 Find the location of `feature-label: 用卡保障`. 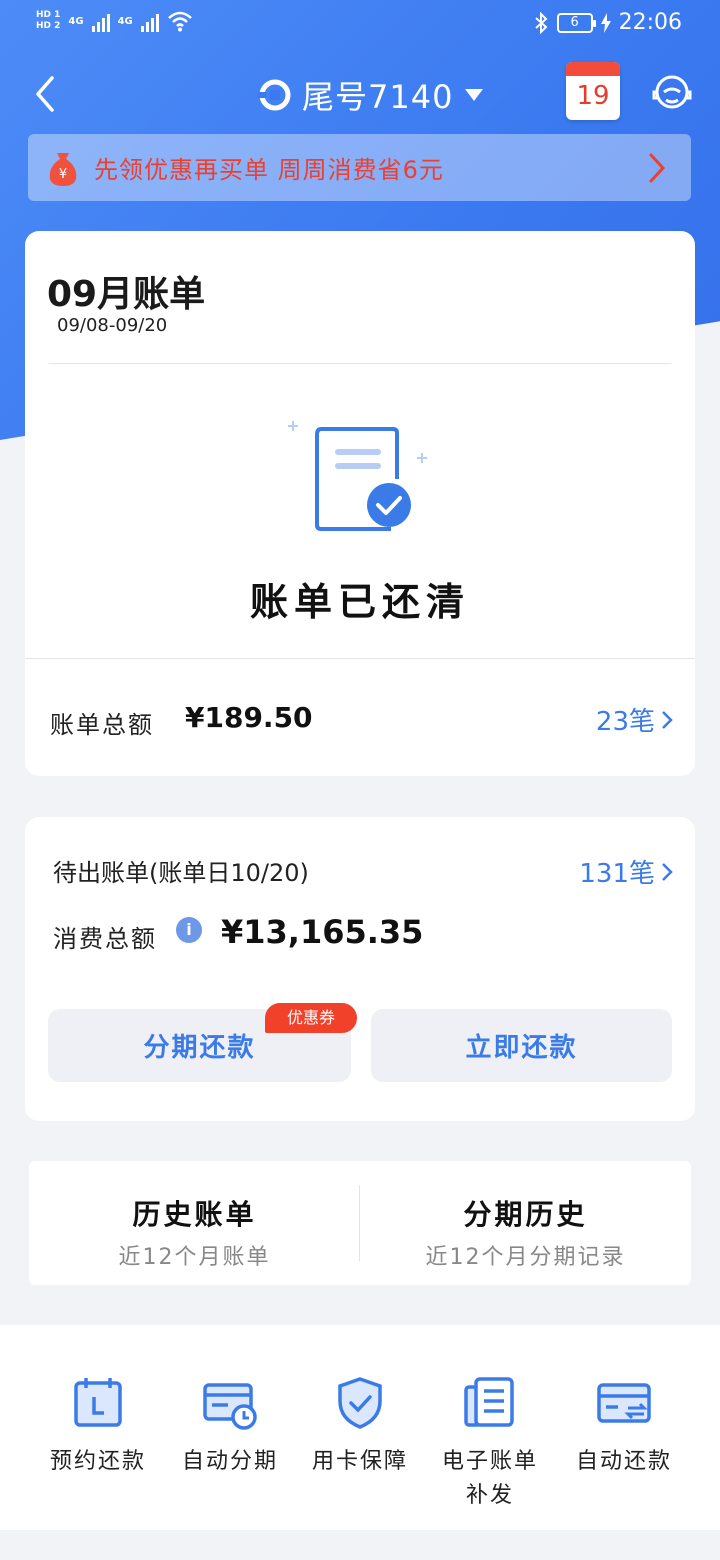

feature-label: 用卡保障 is located at coordinates (359, 1461).